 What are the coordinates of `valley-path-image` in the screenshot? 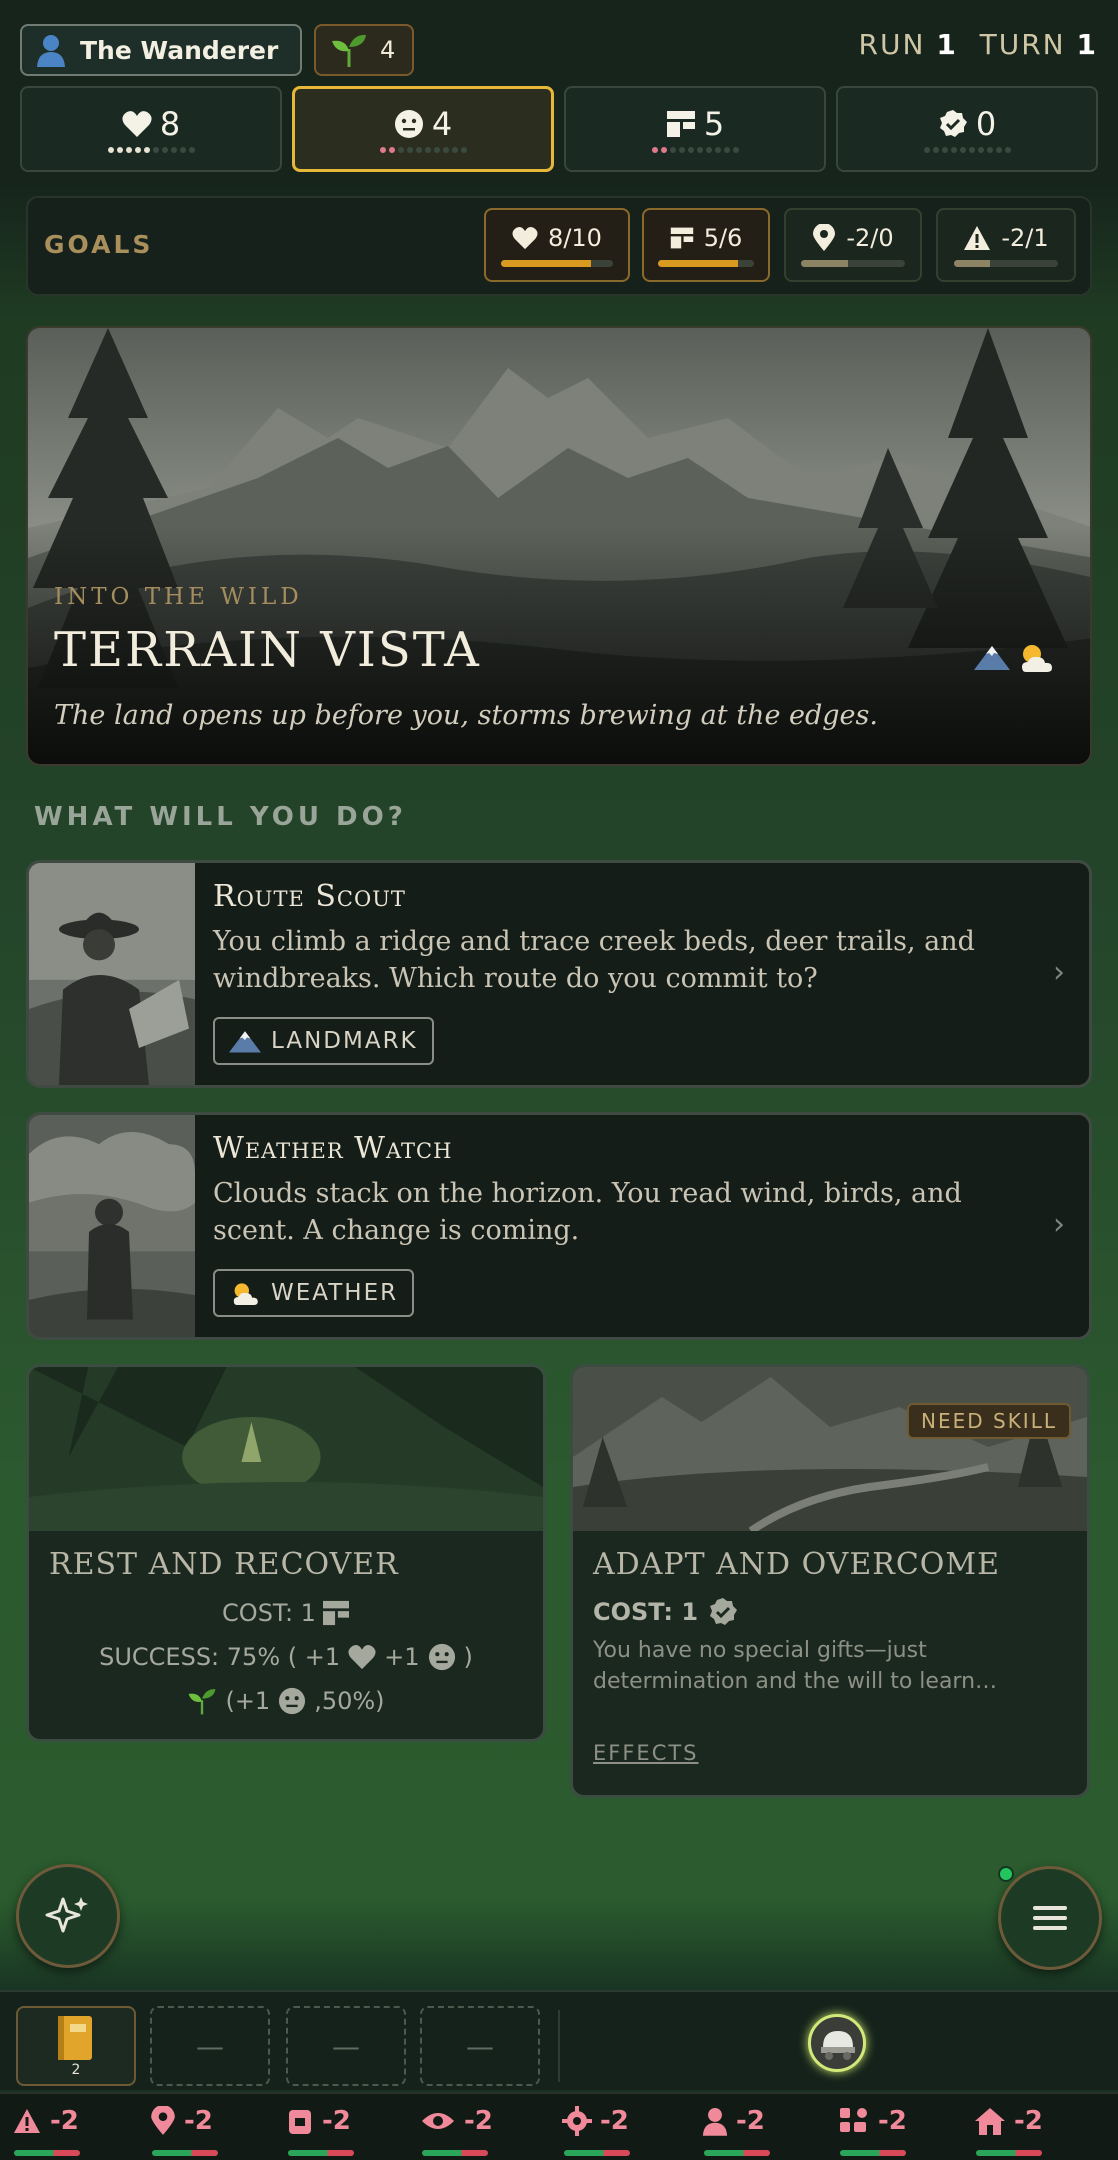 It's located at (830, 1449).